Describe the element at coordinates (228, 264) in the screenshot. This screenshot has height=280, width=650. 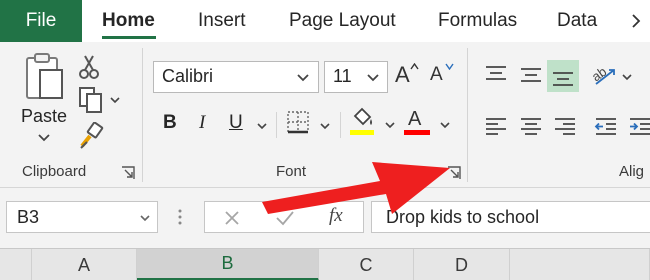
I see `column-header-b: B` at that location.